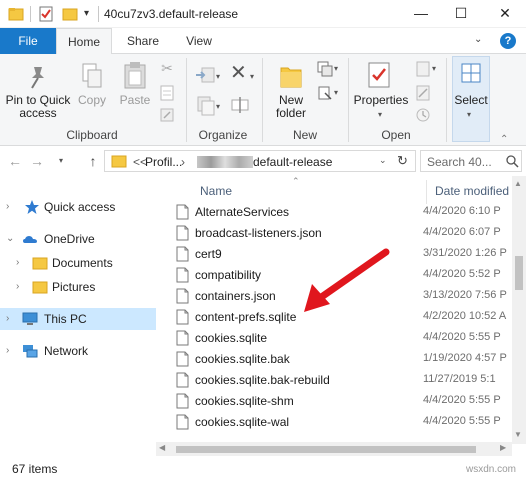 Image resolution: width=526 pixels, height=480 pixels. What do you see at coordinates (78, 287) in the screenshot?
I see `nav-item-pictures: › Pictures` at bounding box center [78, 287].